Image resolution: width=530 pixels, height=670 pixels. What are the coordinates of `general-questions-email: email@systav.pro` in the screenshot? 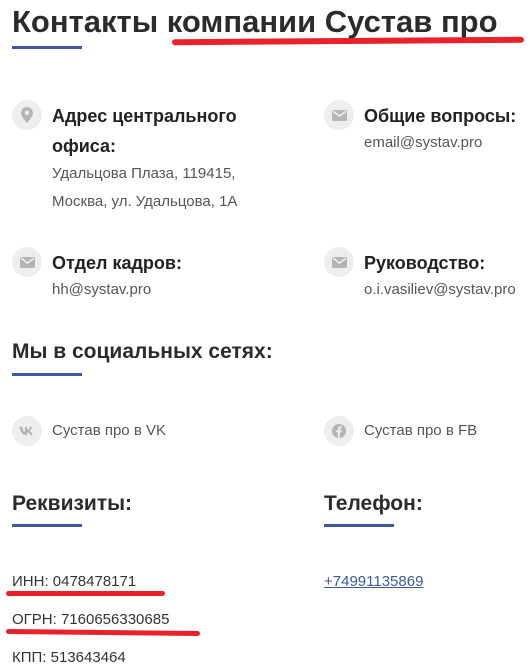 It's located at (423, 143).